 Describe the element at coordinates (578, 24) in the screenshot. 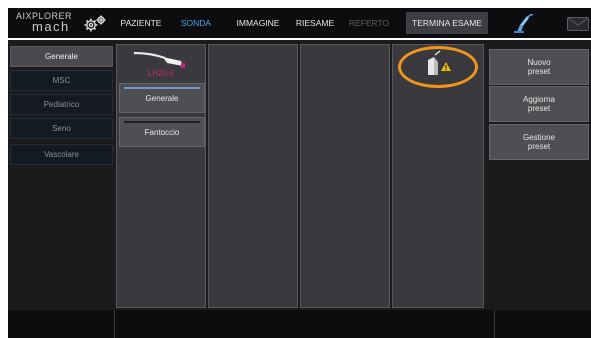

I see `mail-icon` at that location.